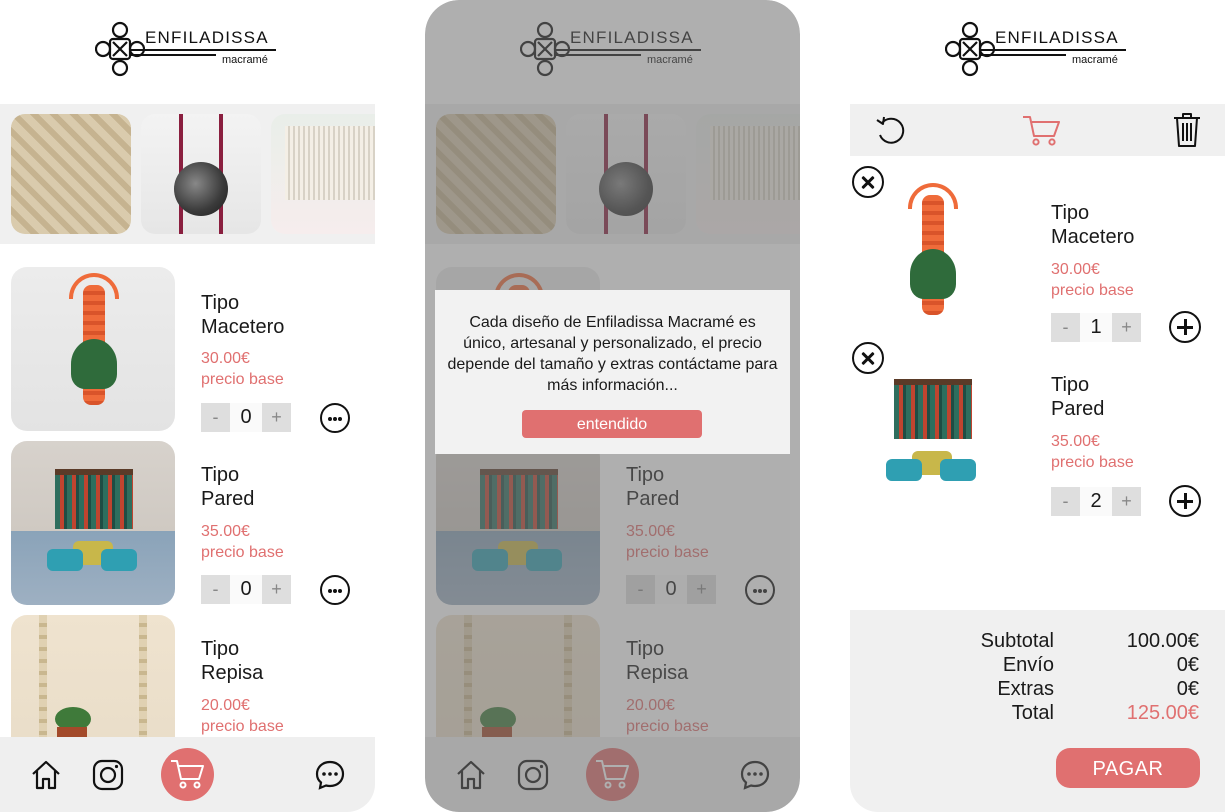 The width and height of the screenshot is (1225, 812). Describe the element at coordinates (1187, 130) in the screenshot. I see `trash-icon` at that location.